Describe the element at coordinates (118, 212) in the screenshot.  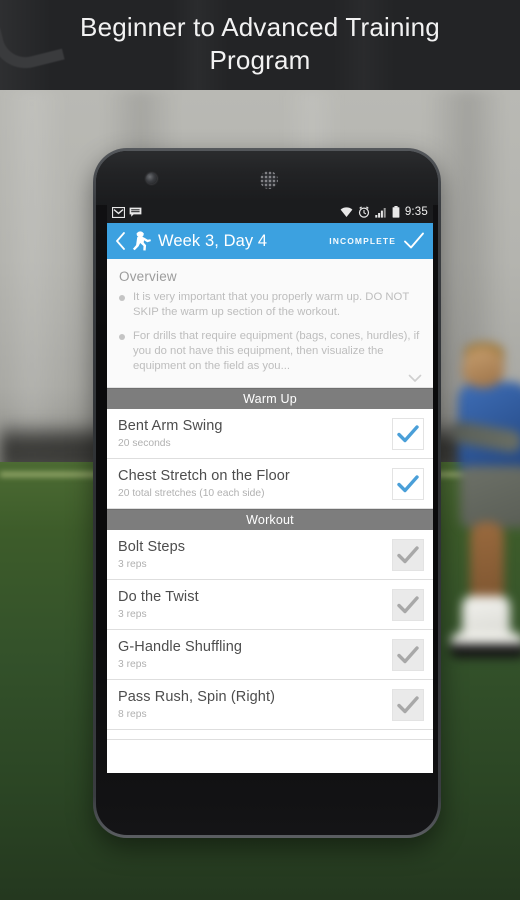
I see `gmail-icon` at that location.